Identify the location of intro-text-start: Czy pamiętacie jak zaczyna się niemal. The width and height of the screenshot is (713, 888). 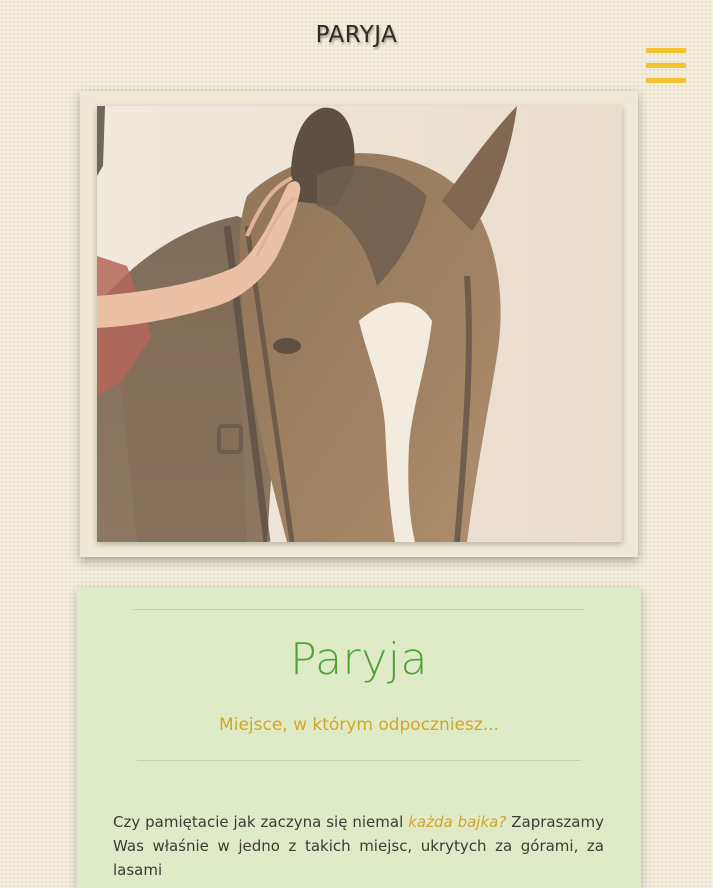
(261, 822).